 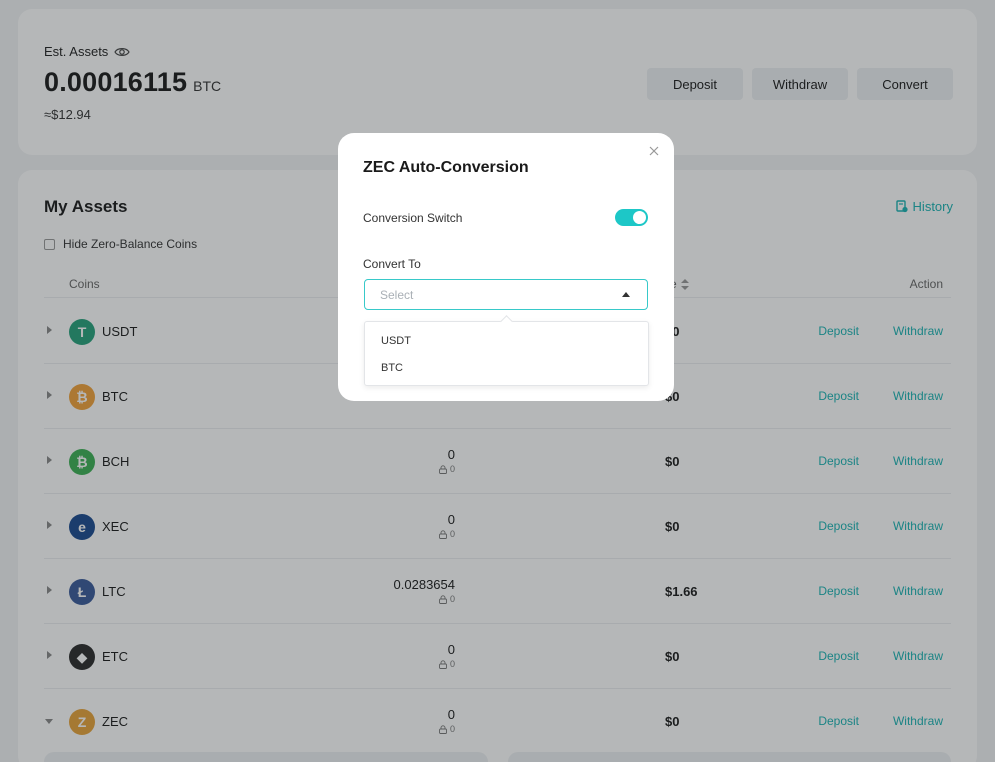 I want to click on convert-to-dropdown: USDT BTC, so click(x=506, y=350).